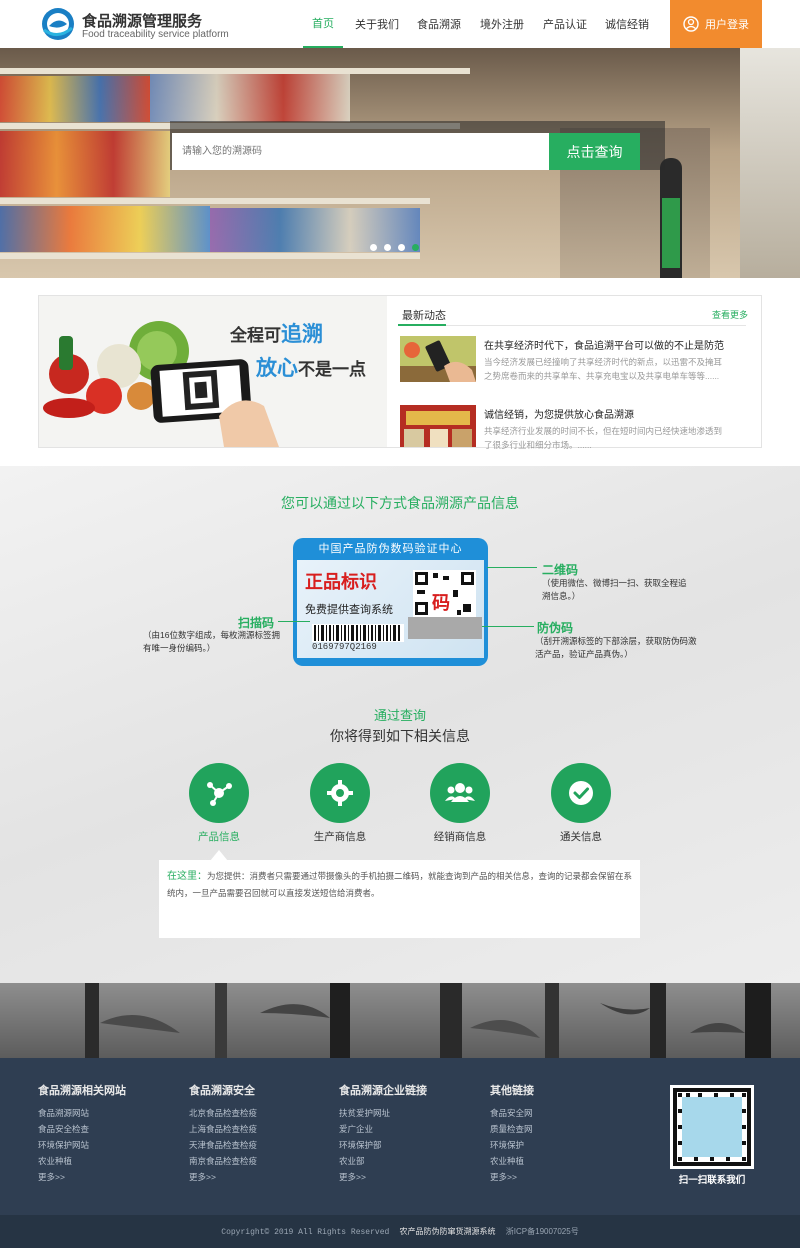 The image size is (800, 1248). Describe the element at coordinates (441, 603) in the screenshot. I see `label-code-char: 码` at that location.